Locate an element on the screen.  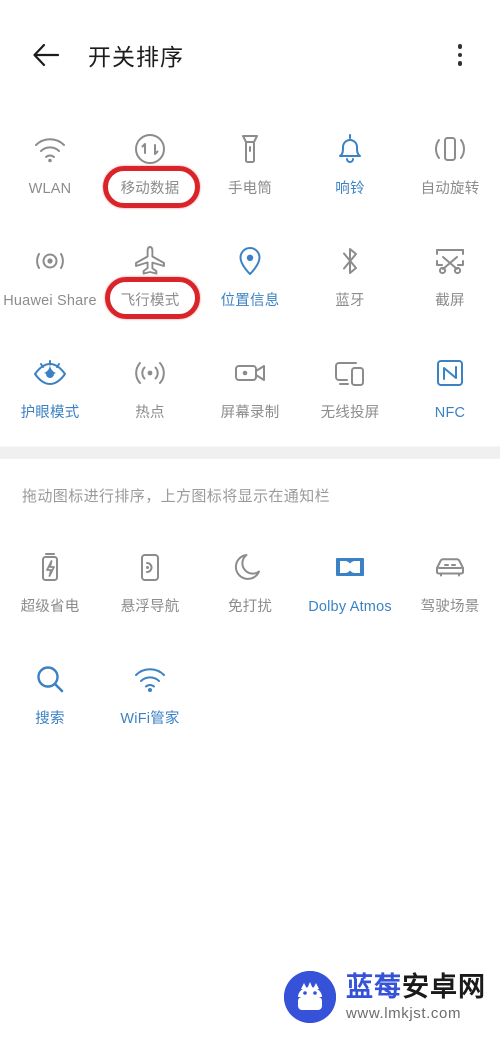
dolby-atmos-icon is located at coordinates (350, 567).